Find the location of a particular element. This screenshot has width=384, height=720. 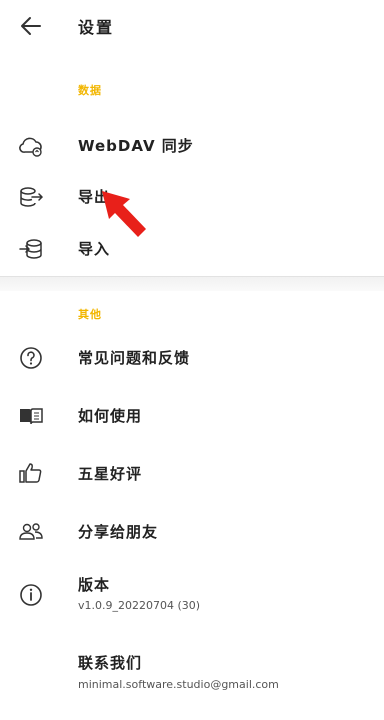

menu-item-label: 分享给朋友 is located at coordinates (118, 532).